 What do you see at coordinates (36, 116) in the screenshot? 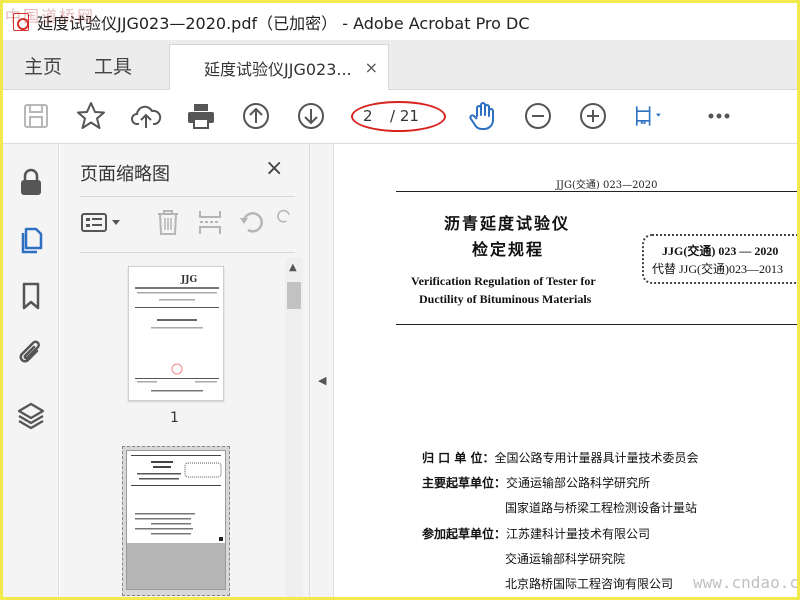
I see `save-icon` at bounding box center [36, 116].